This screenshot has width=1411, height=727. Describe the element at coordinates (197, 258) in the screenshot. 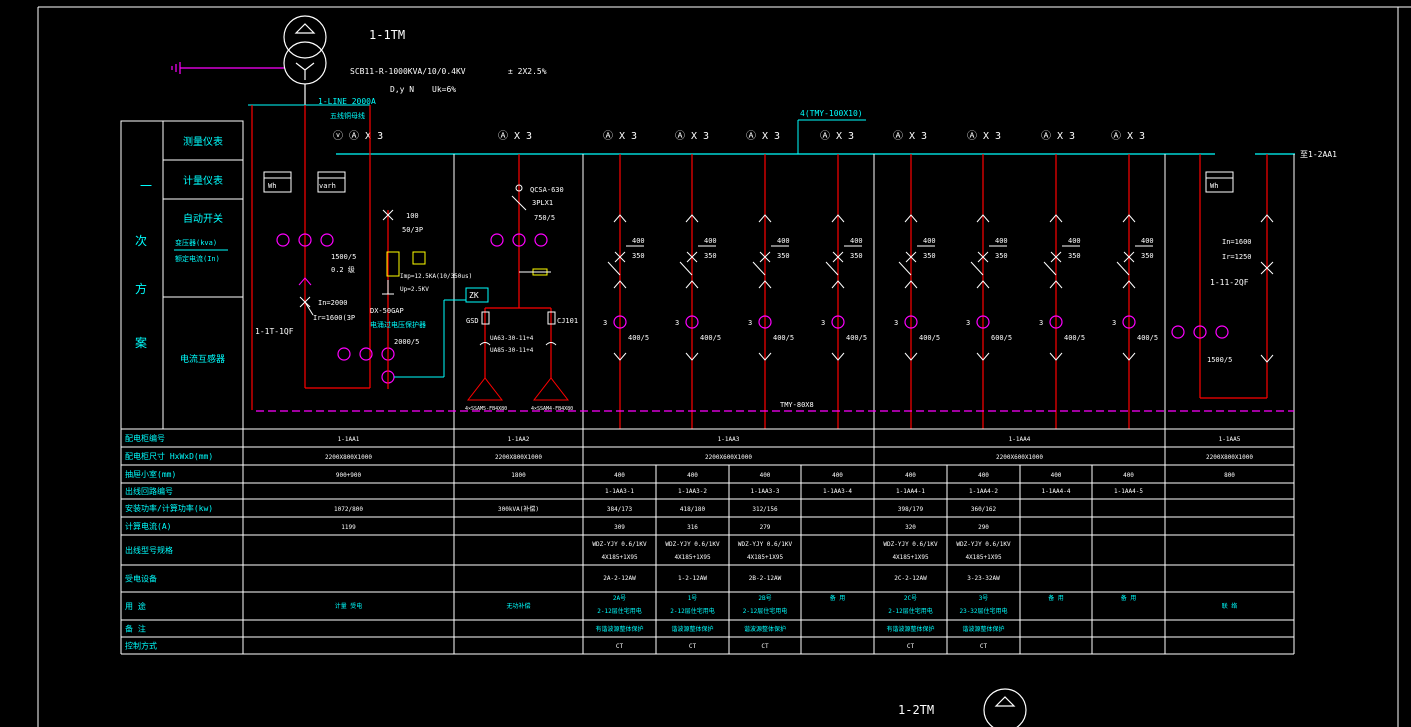

I see `label-sub2: 额定电流(In)` at that location.